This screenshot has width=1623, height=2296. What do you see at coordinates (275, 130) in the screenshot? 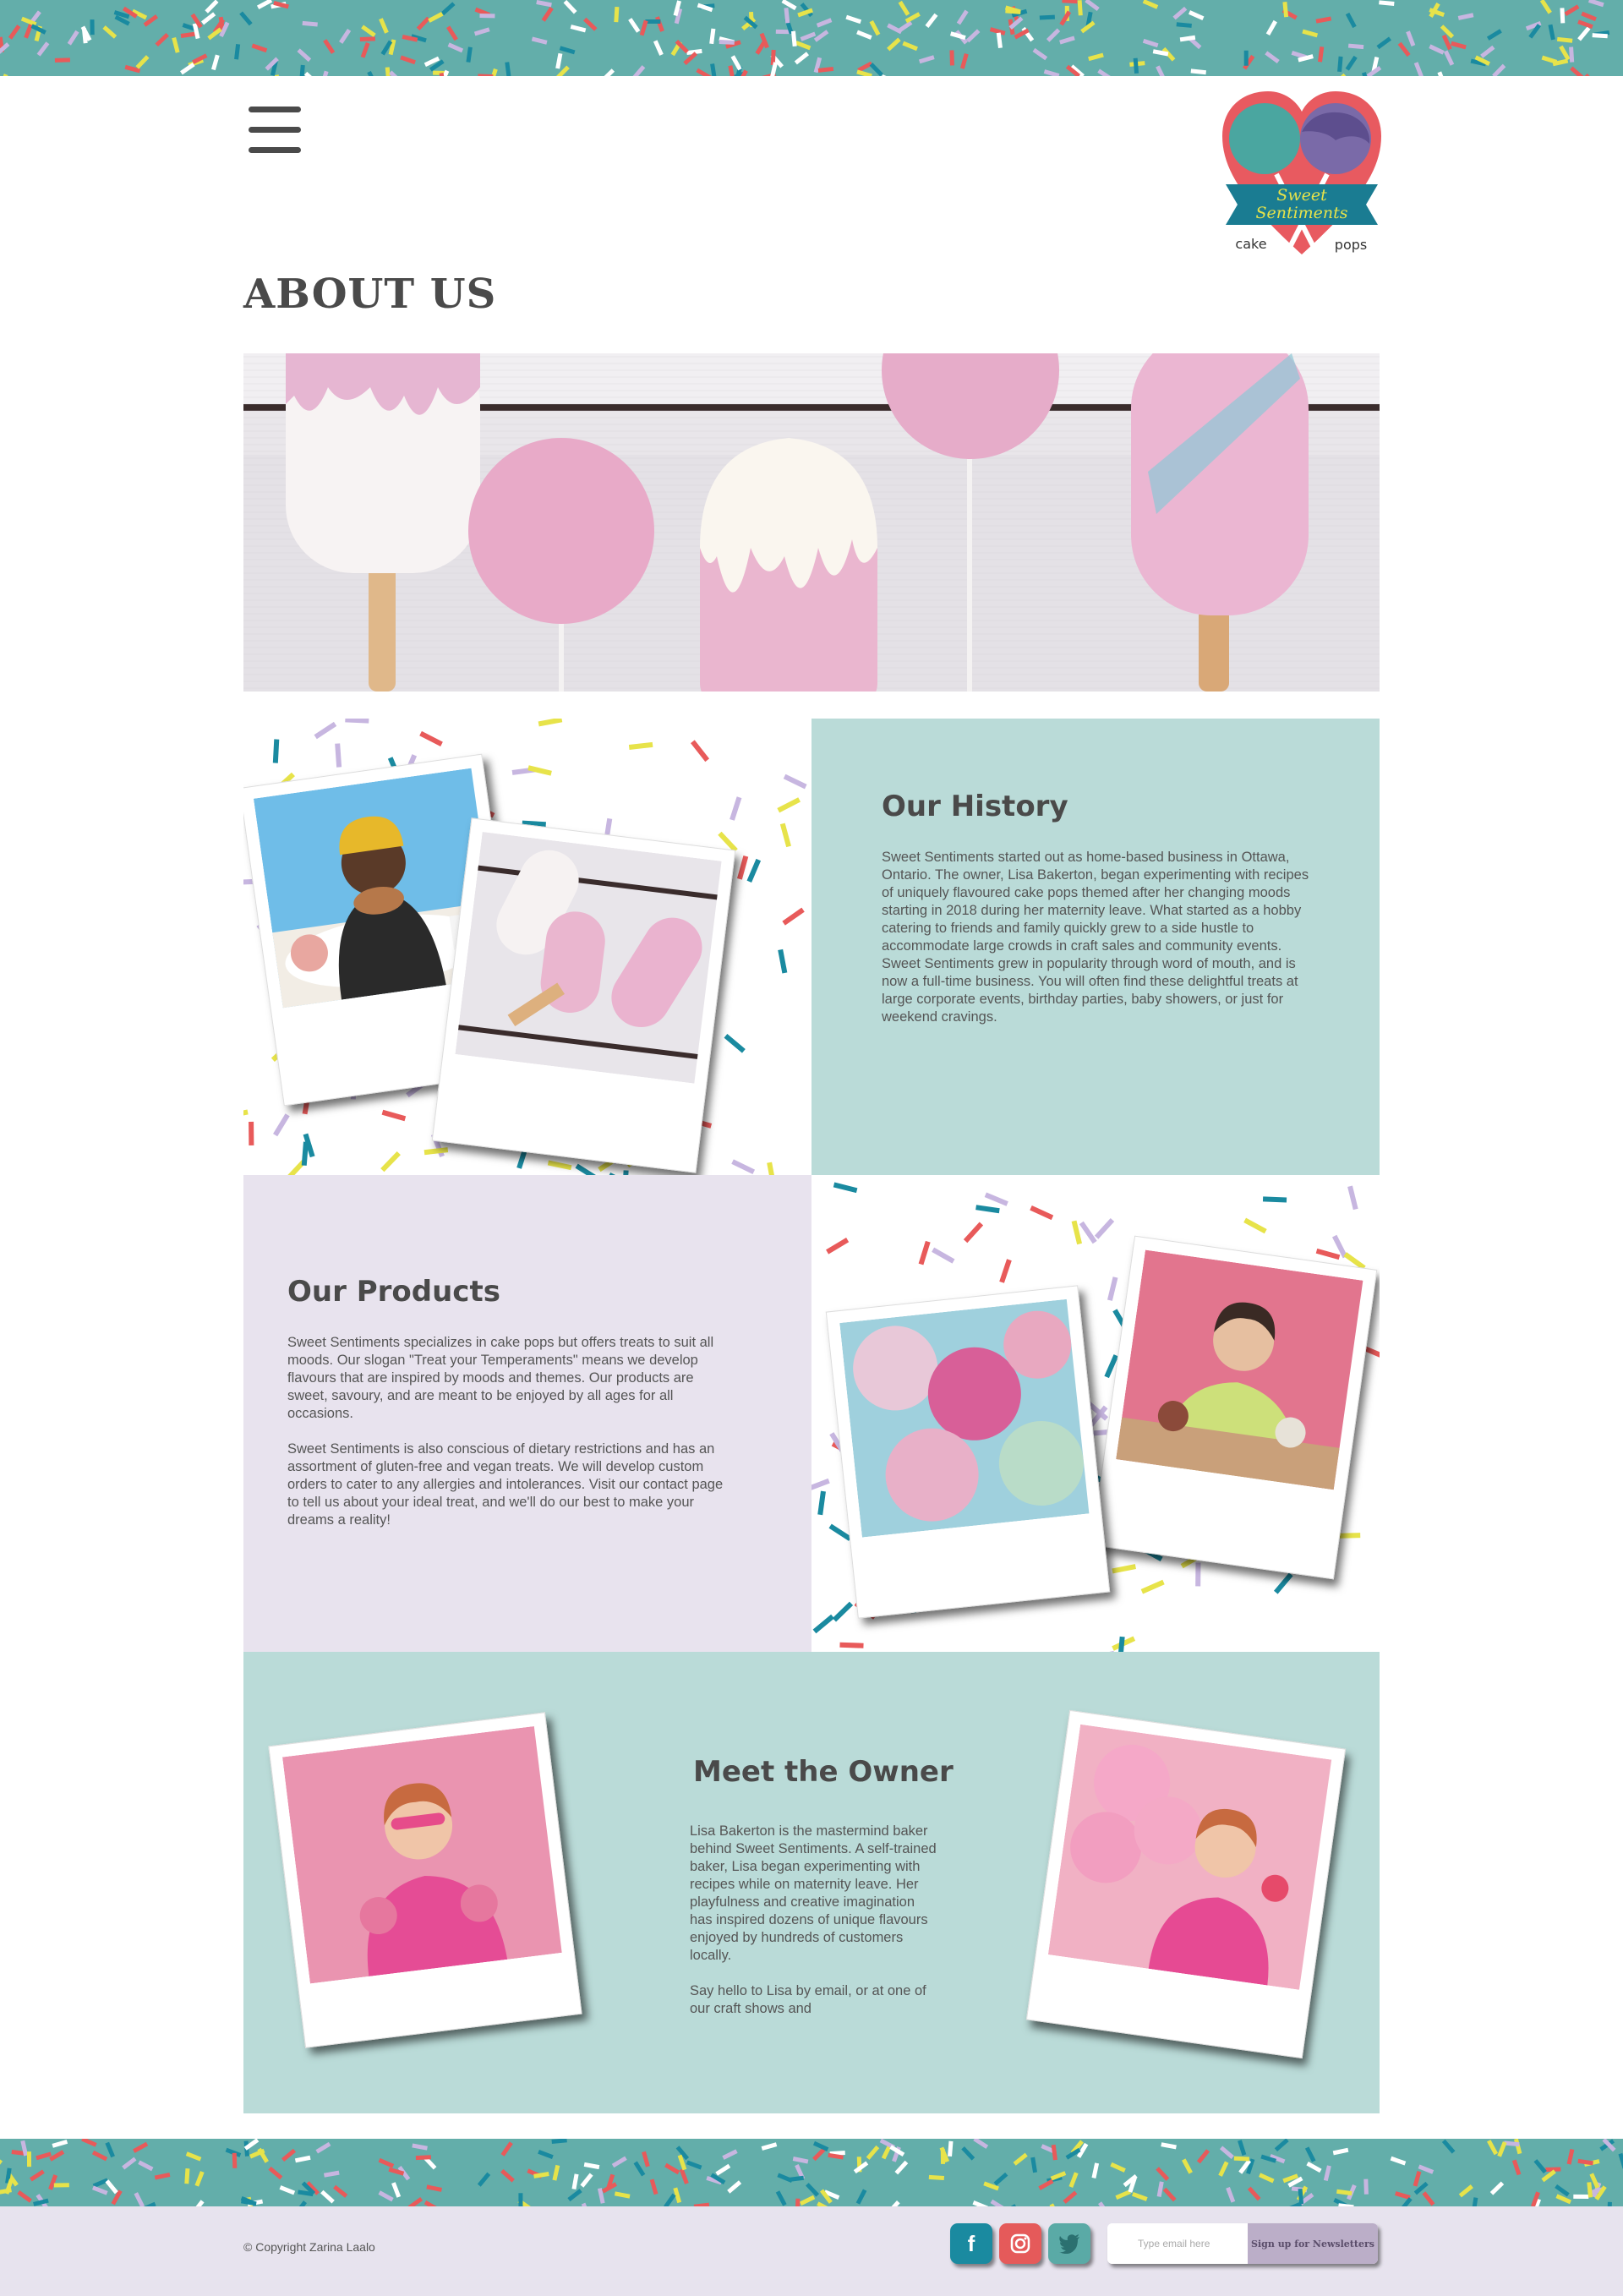
I see `hamburger-menu-icon` at bounding box center [275, 130].